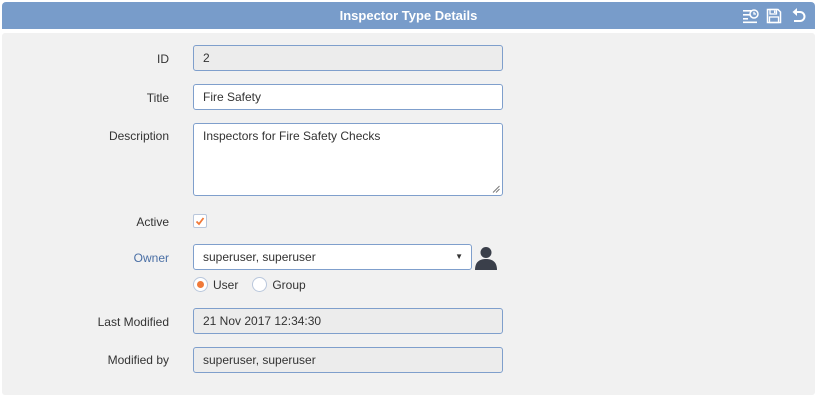 The height and width of the screenshot is (400, 817). I want to click on title-label: Title, so click(157, 98).